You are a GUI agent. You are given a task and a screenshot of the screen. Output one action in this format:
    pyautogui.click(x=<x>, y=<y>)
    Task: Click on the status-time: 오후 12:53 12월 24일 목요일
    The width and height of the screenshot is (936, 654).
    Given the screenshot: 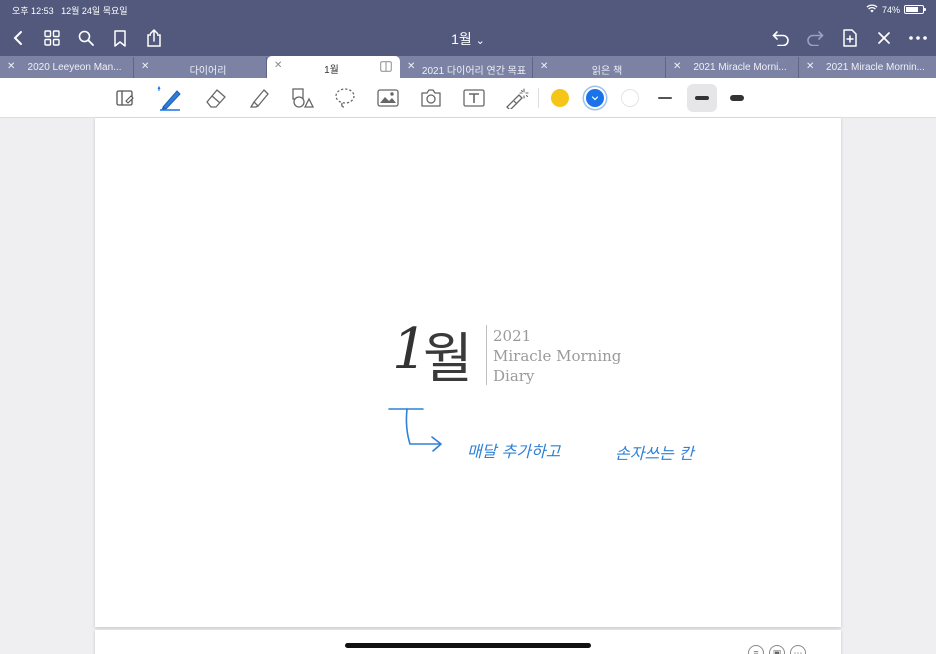 What is the action you would take?
    pyautogui.click(x=70, y=10)
    